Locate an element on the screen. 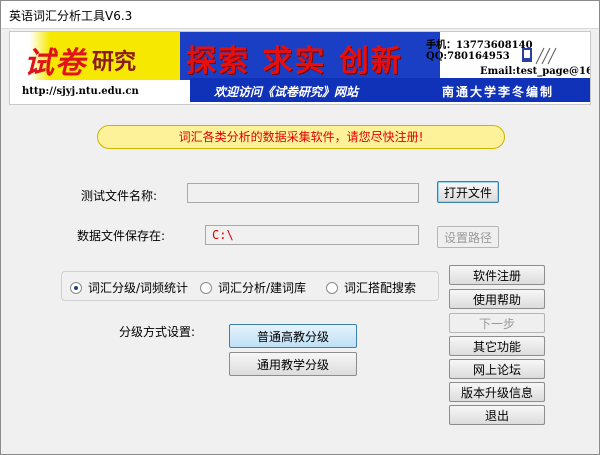 This screenshot has height=455, width=600. mode-radio-label: 词汇搭配搜索 is located at coordinates (380, 288).